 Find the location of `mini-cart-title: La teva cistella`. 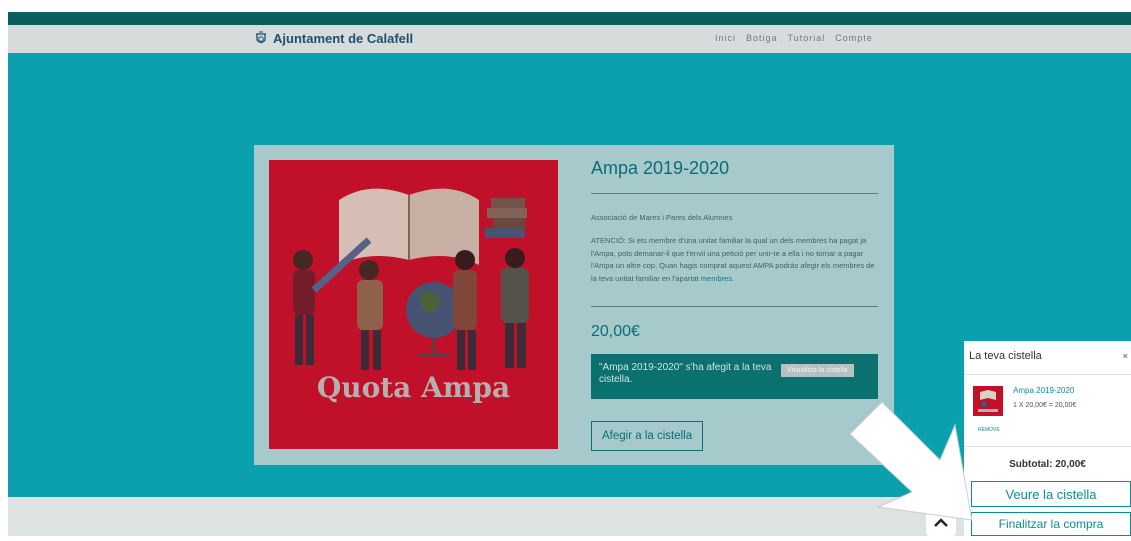

mini-cart-title: La teva cistella is located at coordinates (1005, 356).